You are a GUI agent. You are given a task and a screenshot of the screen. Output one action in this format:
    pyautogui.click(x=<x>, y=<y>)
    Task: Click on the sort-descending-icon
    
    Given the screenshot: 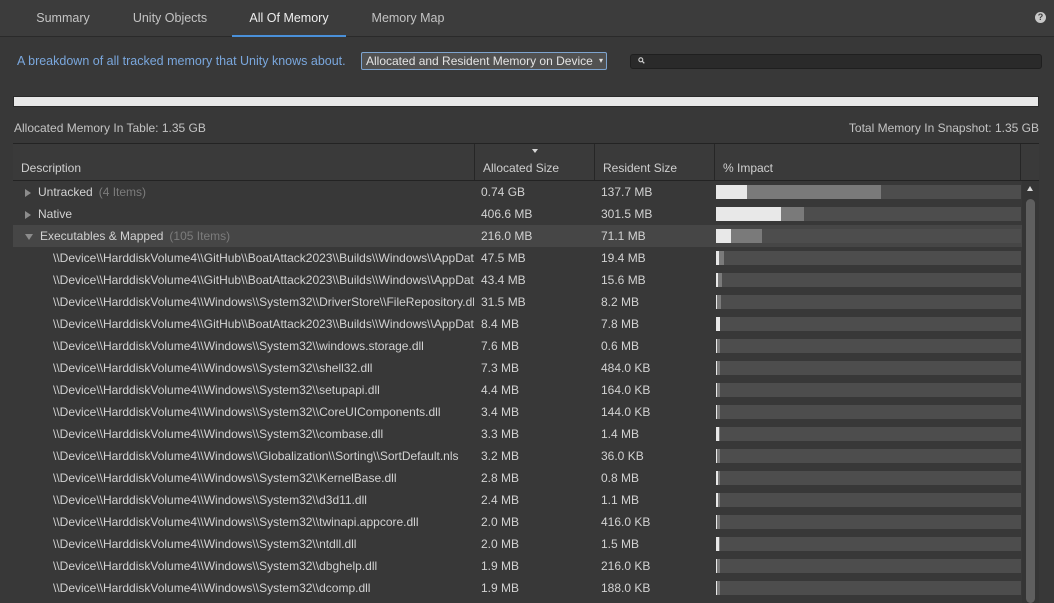 What is the action you would take?
    pyautogui.click(x=534, y=151)
    